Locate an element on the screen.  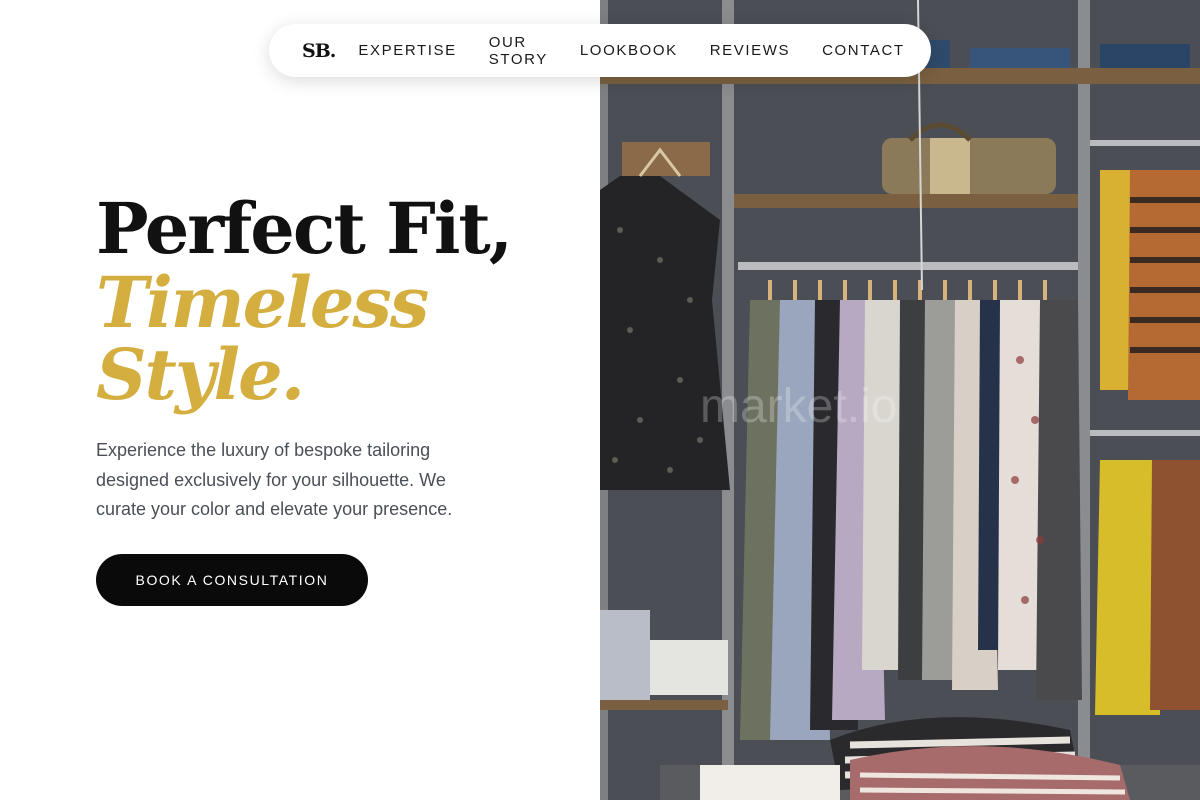
image-watermark: market.io is located at coordinates (798, 406).